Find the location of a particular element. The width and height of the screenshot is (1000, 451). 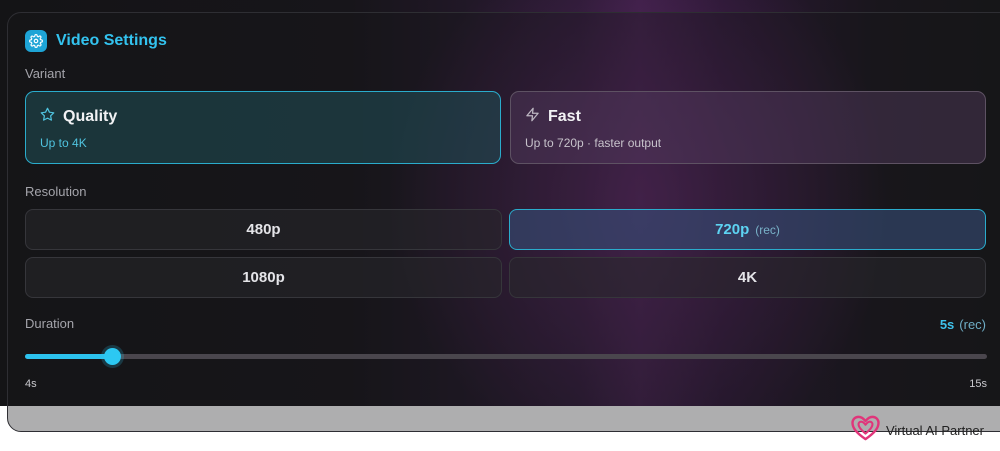

duration-current: 5s is located at coordinates (947, 324).